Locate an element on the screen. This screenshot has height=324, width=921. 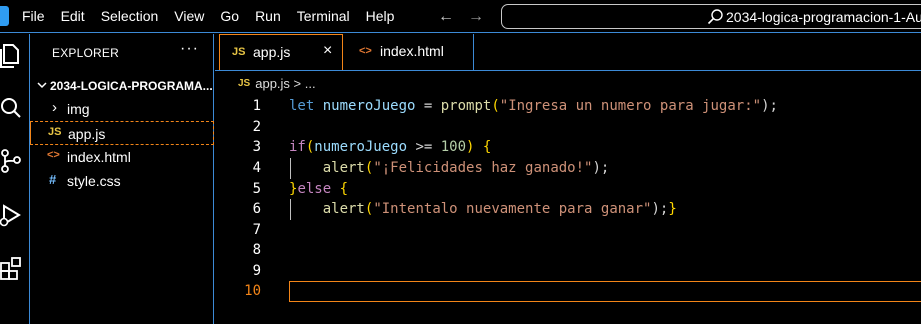
menu-selection: Selection is located at coordinates (130, 16).